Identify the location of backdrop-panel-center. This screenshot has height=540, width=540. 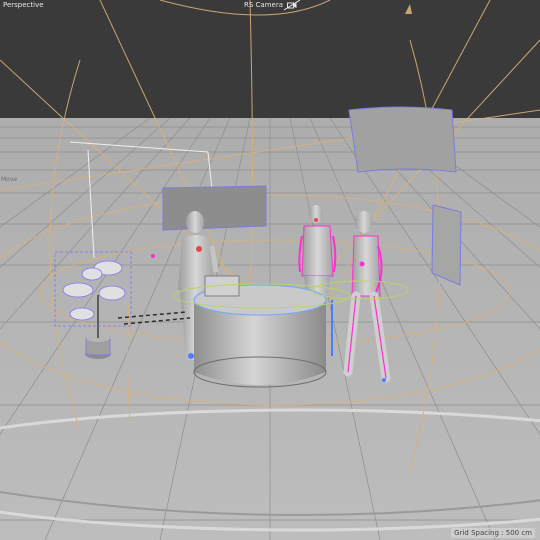
(214, 208).